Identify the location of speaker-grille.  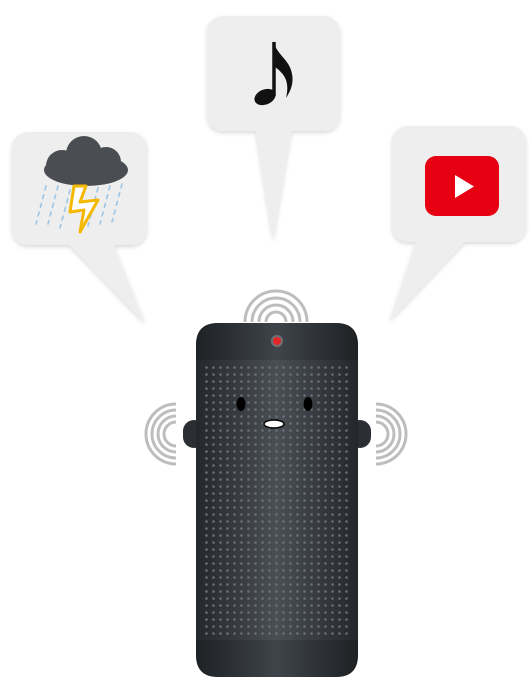
(277, 500).